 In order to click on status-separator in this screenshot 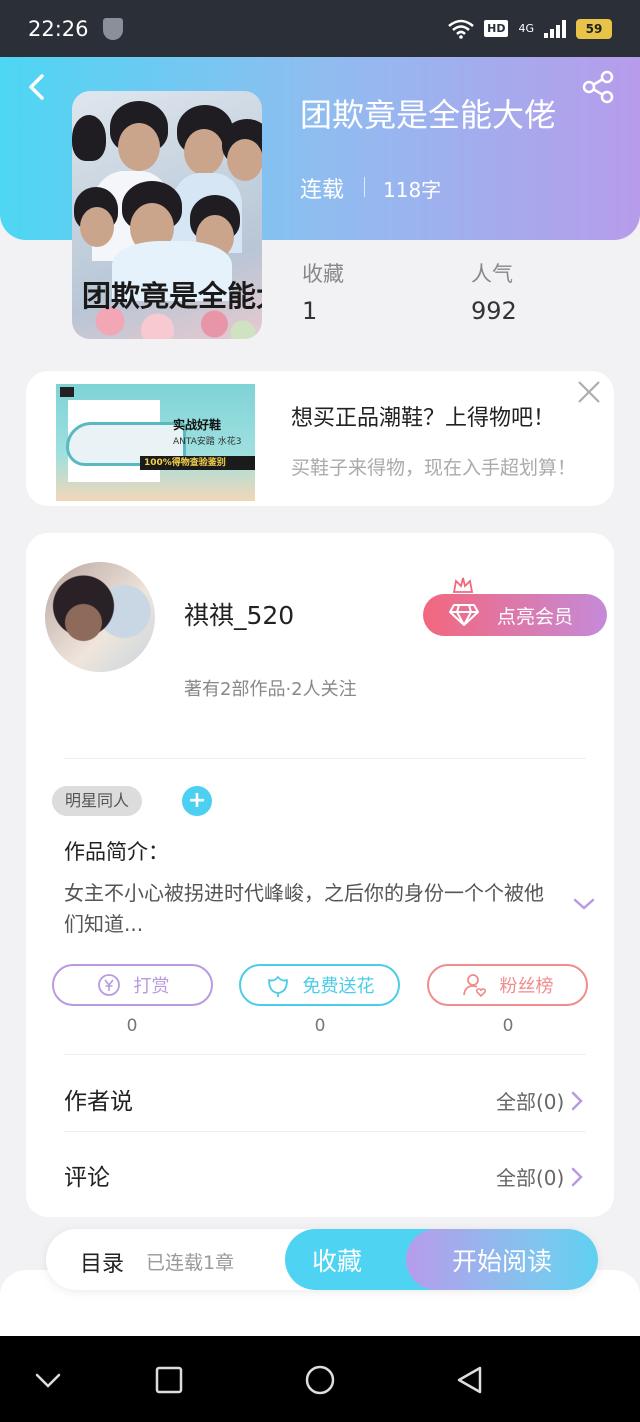, I will do `click(364, 187)`.